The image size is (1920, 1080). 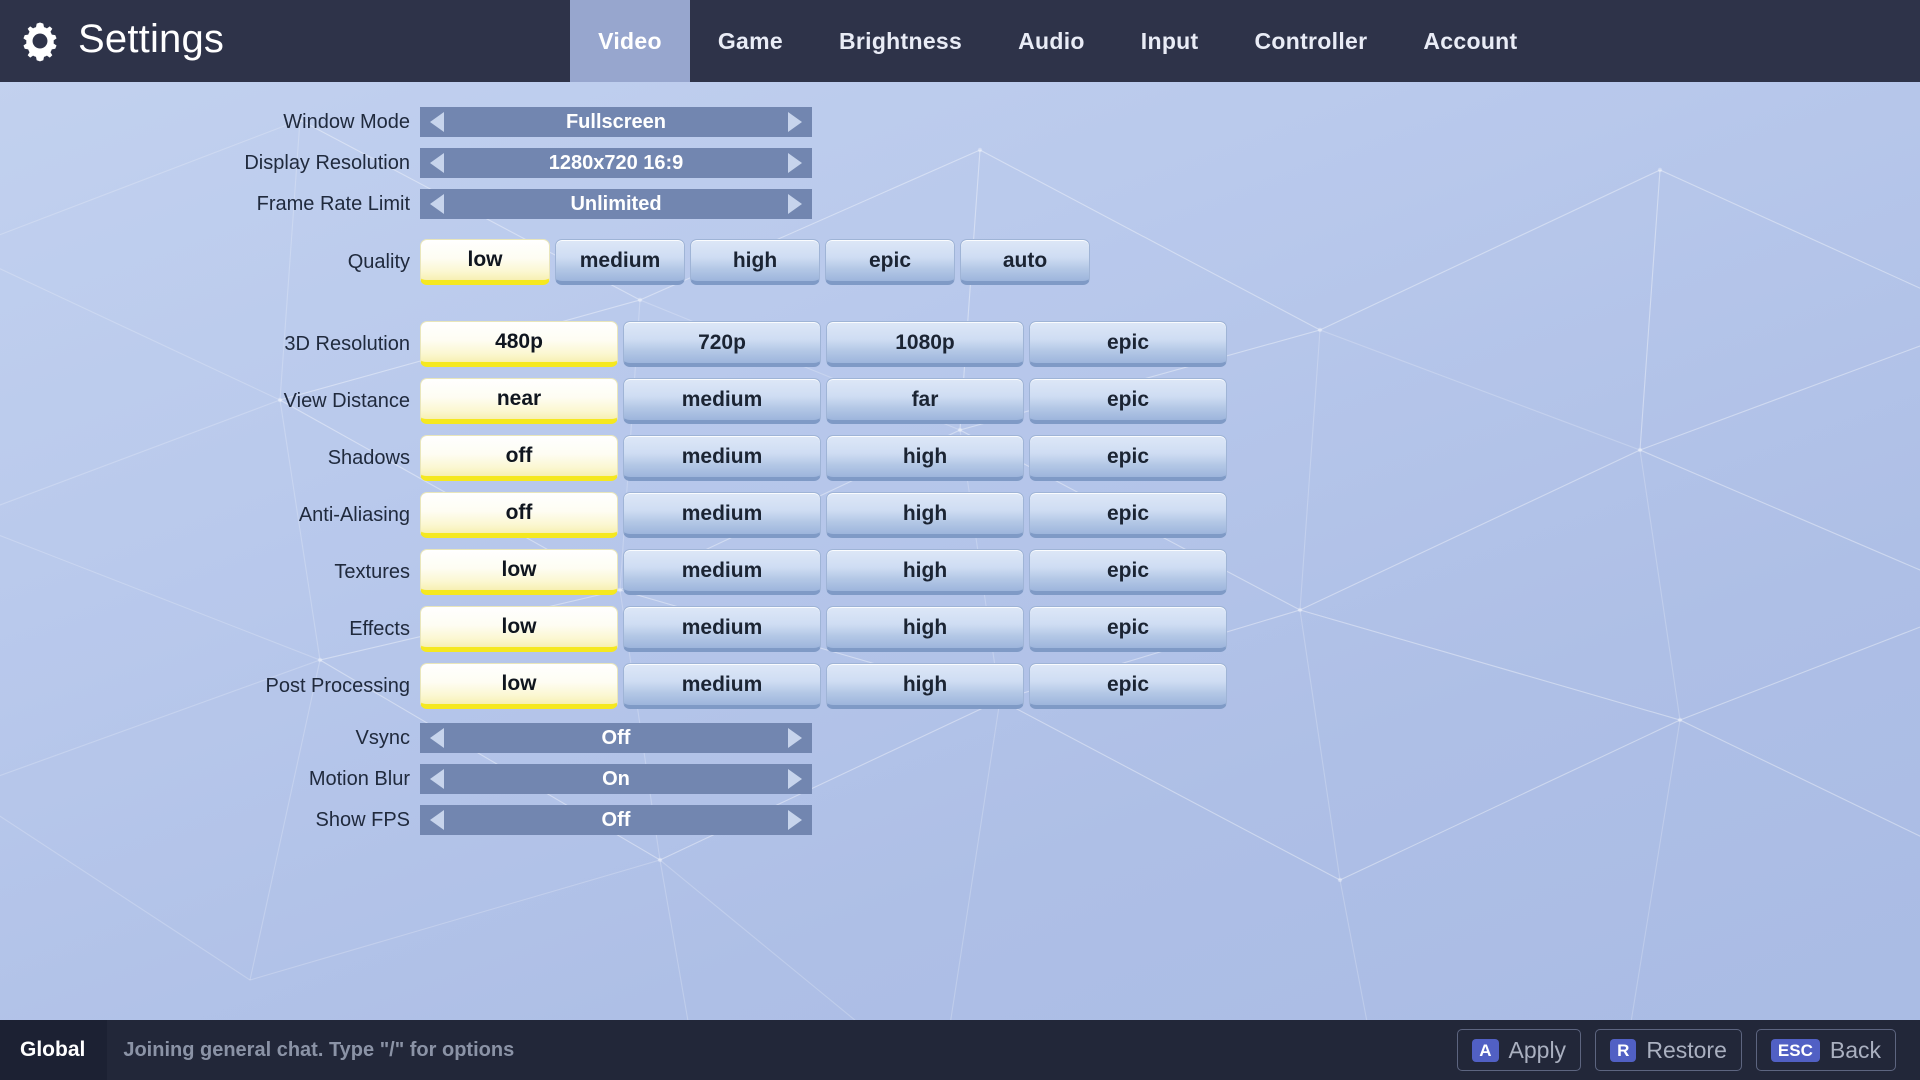 I want to click on brand: Settings, so click(x=112, y=41).